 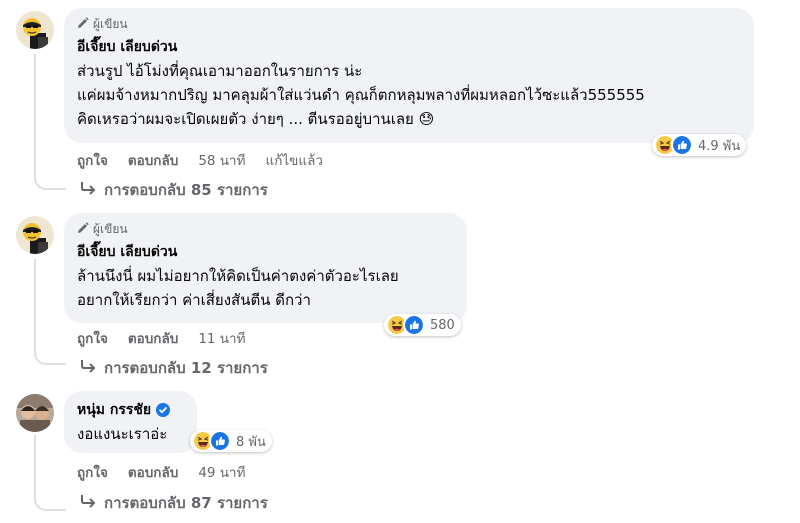 What do you see at coordinates (163, 410) in the screenshot?
I see `verified-badge-icon` at bounding box center [163, 410].